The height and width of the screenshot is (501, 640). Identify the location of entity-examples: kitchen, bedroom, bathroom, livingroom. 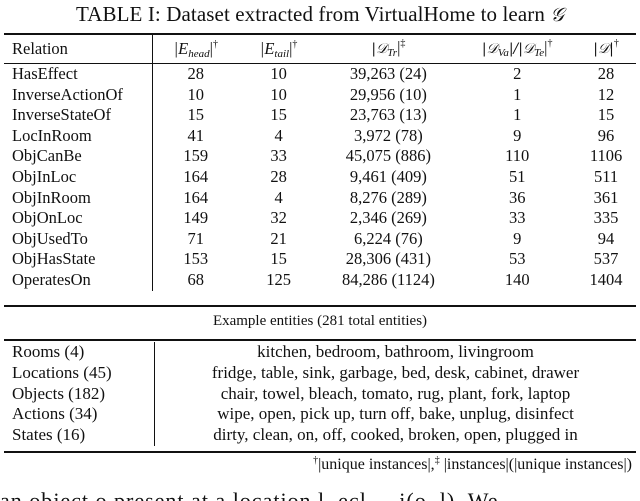
(395, 351).